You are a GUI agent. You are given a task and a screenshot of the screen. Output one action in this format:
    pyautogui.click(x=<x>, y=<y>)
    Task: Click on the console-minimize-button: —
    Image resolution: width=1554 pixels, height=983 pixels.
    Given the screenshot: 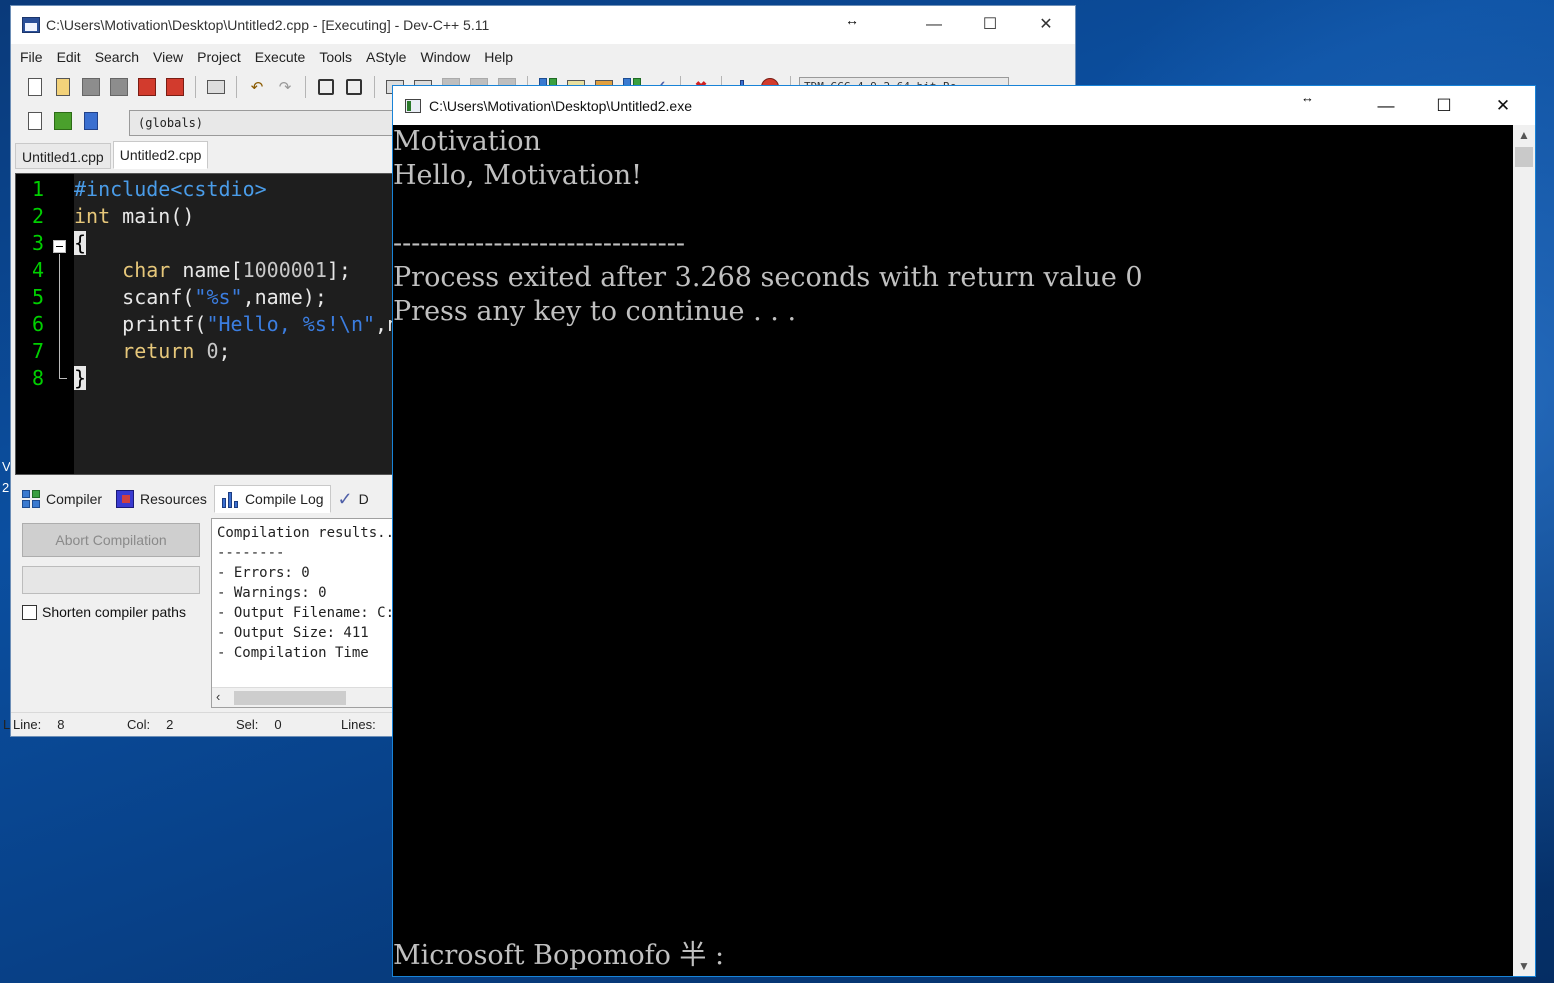 What is the action you would take?
    pyautogui.click(x=1386, y=105)
    